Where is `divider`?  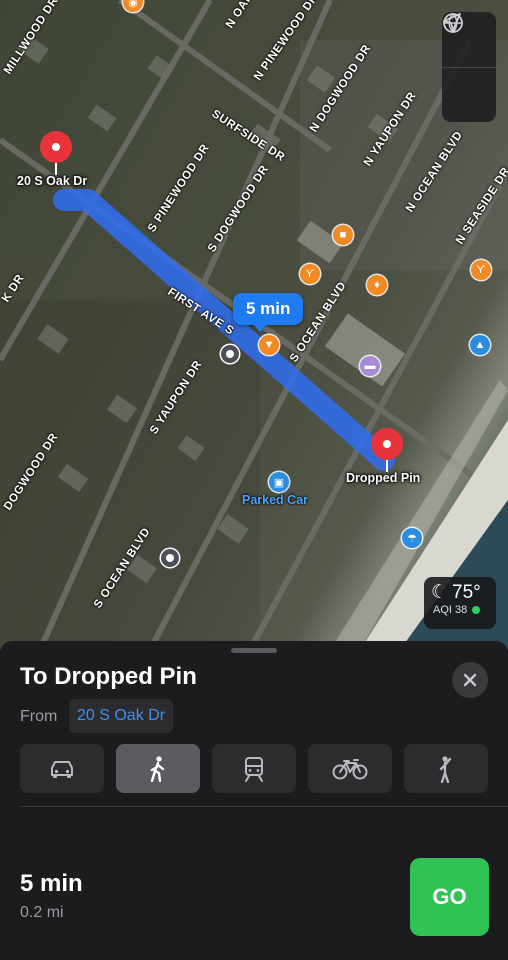 divider is located at coordinates (264, 806).